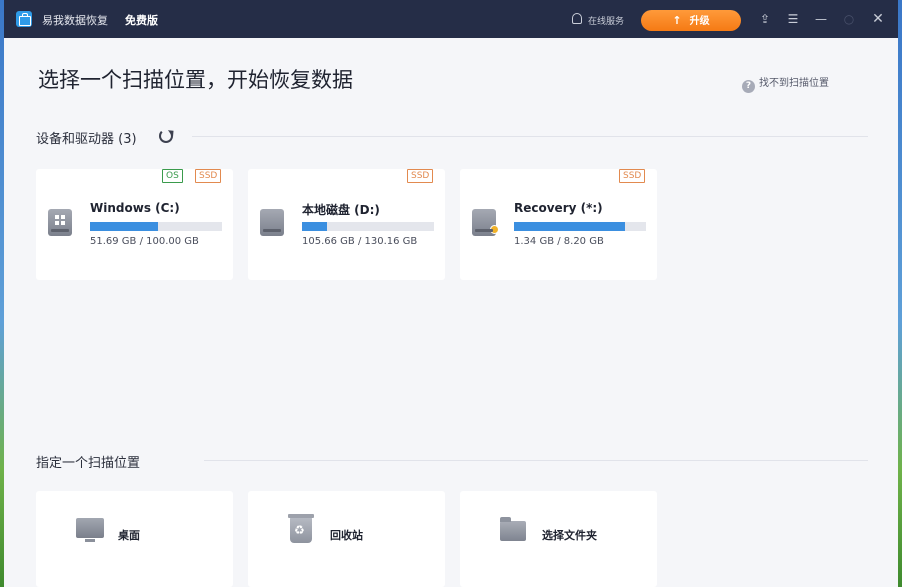 The image size is (902, 587). I want to click on drive-card-d: SSD 本地磁盘 (D:) 105.66 GB / 130.16 GB, so click(346, 224).